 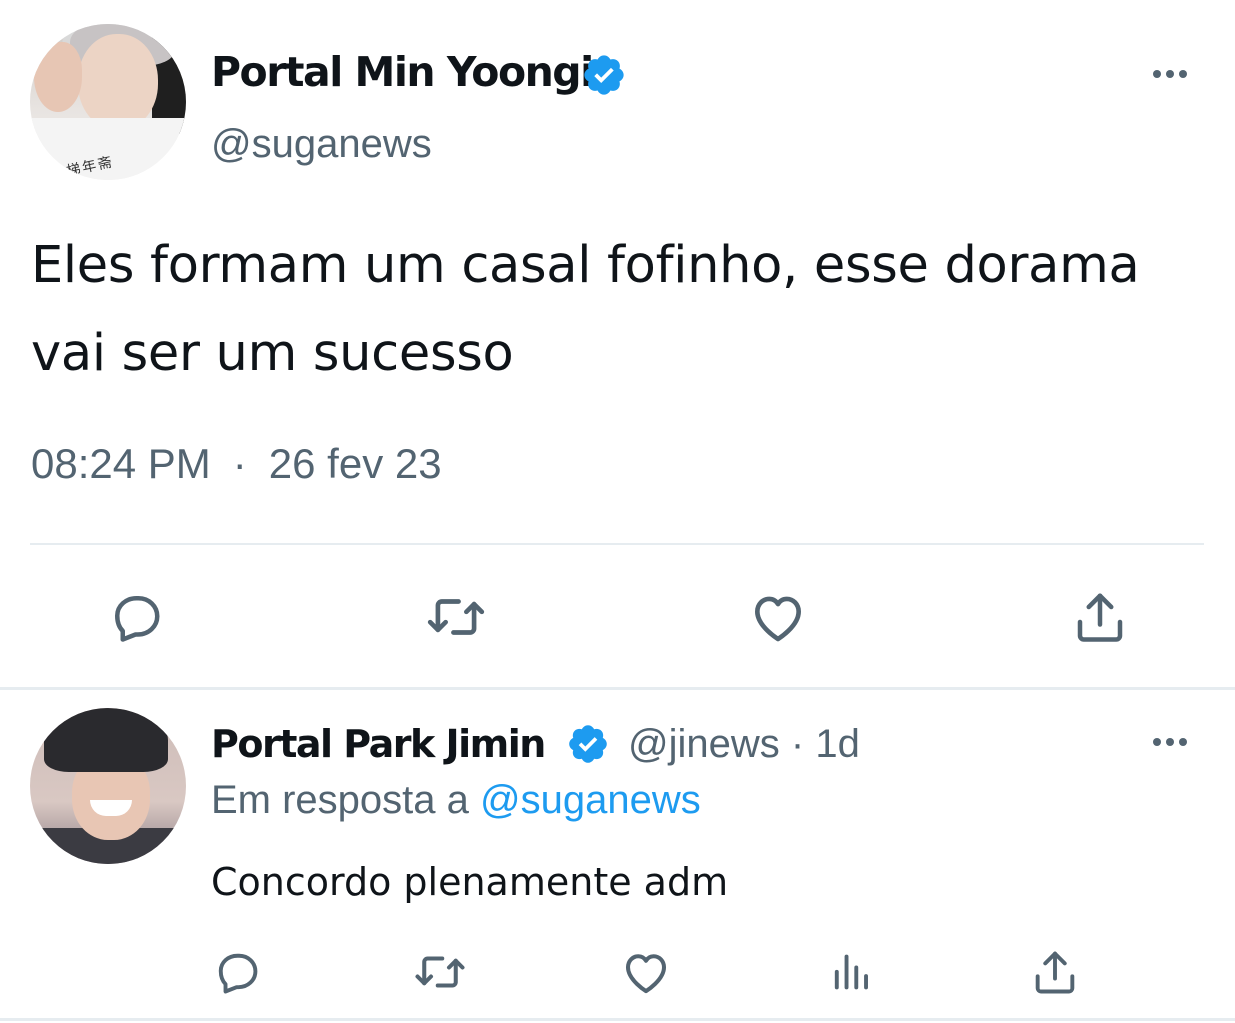 I want to click on reply-mention-link: @suganews, so click(x=590, y=800).